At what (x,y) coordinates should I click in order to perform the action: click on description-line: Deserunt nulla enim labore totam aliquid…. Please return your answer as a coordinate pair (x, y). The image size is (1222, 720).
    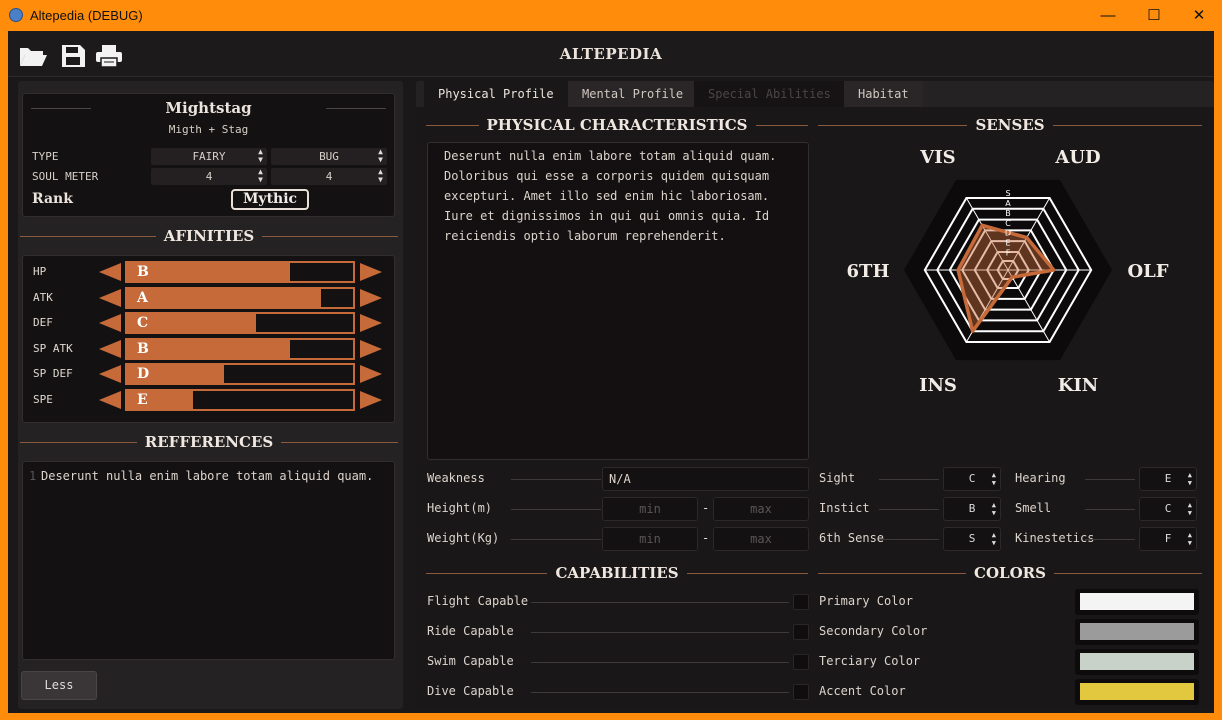
    Looking at the image, I should click on (610, 156).